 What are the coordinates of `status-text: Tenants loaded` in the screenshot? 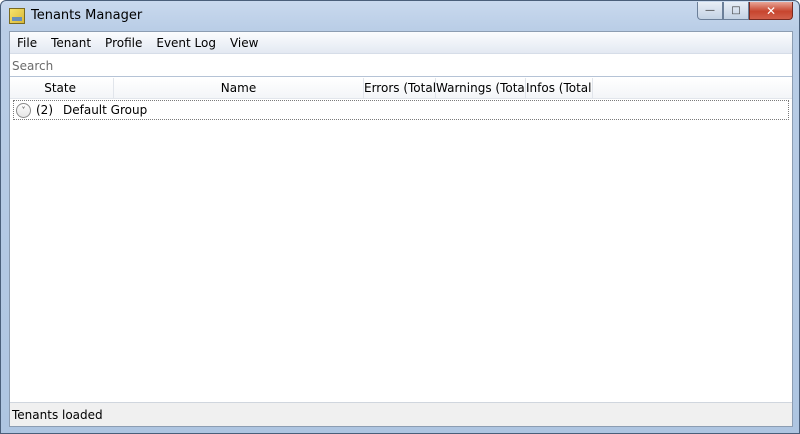 It's located at (57, 415).